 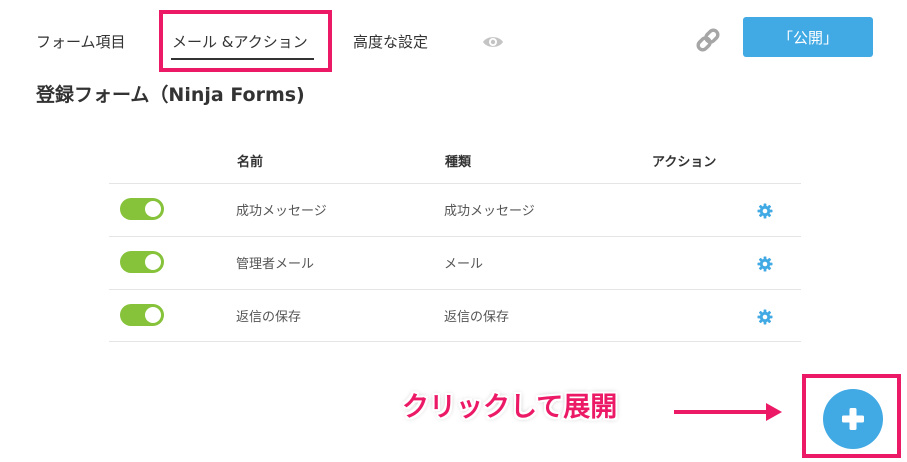 I want to click on annotation-text: クリックして展開, so click(x=510, y=407).